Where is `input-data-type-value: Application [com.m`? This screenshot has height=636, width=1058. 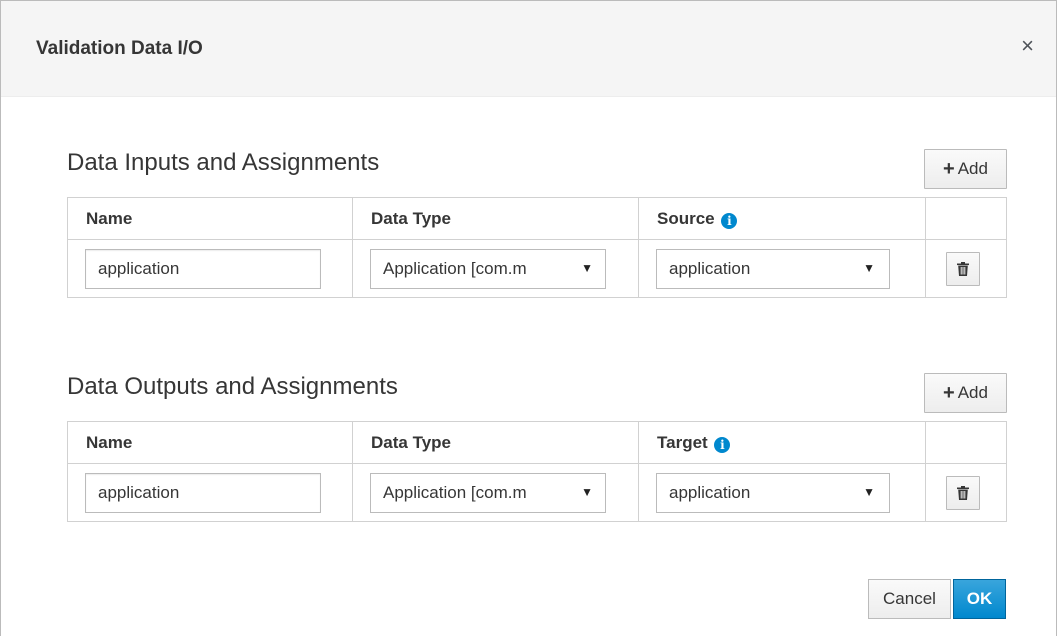 input-data-type-value: Application [com.m is located at coordinates (455, 268).